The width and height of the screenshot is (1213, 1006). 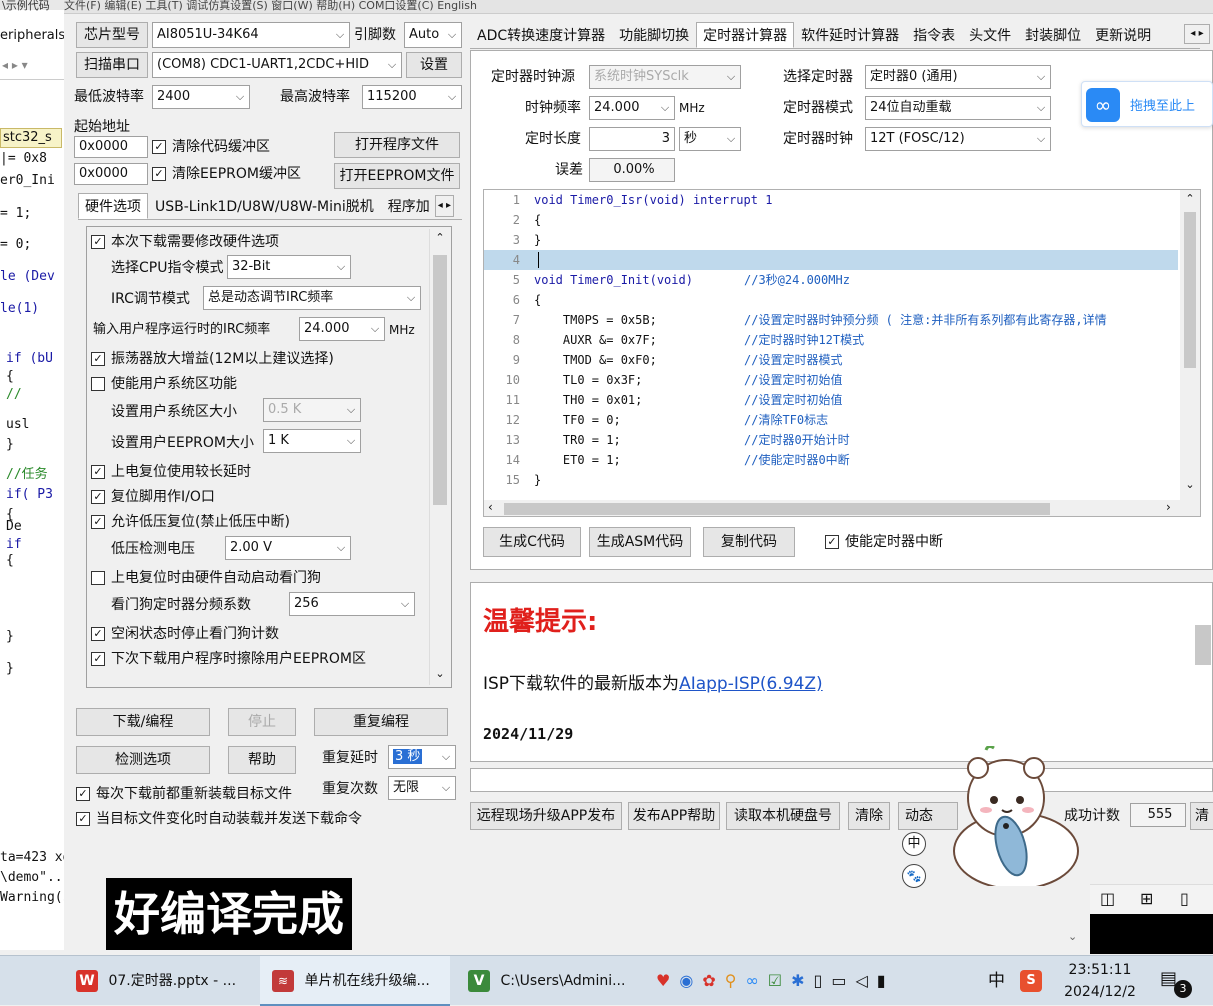 I want to click on user-system-area-checkbox: 使能用户系统区功能, so click(x=164, y=384).